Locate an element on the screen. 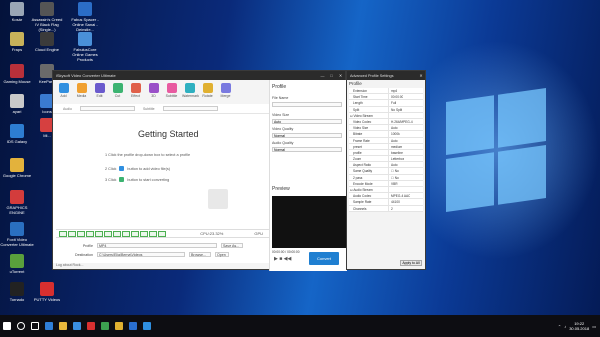 This screenshot has height=337, width=600. toolbar-button-effect: Effect is located at coordinates (135, 90).